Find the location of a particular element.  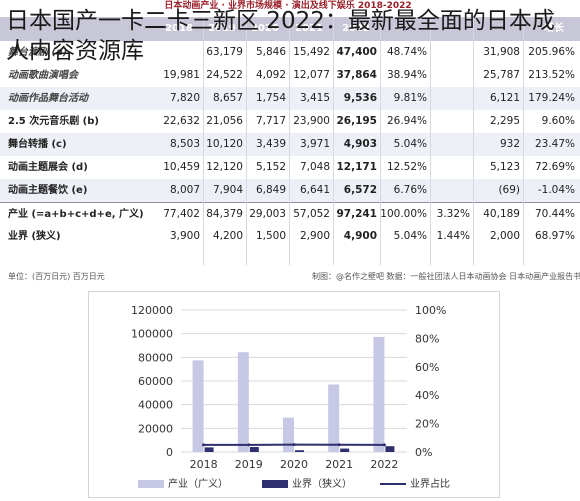

table-cell: 6,572 is located at coordinates (352, 190).